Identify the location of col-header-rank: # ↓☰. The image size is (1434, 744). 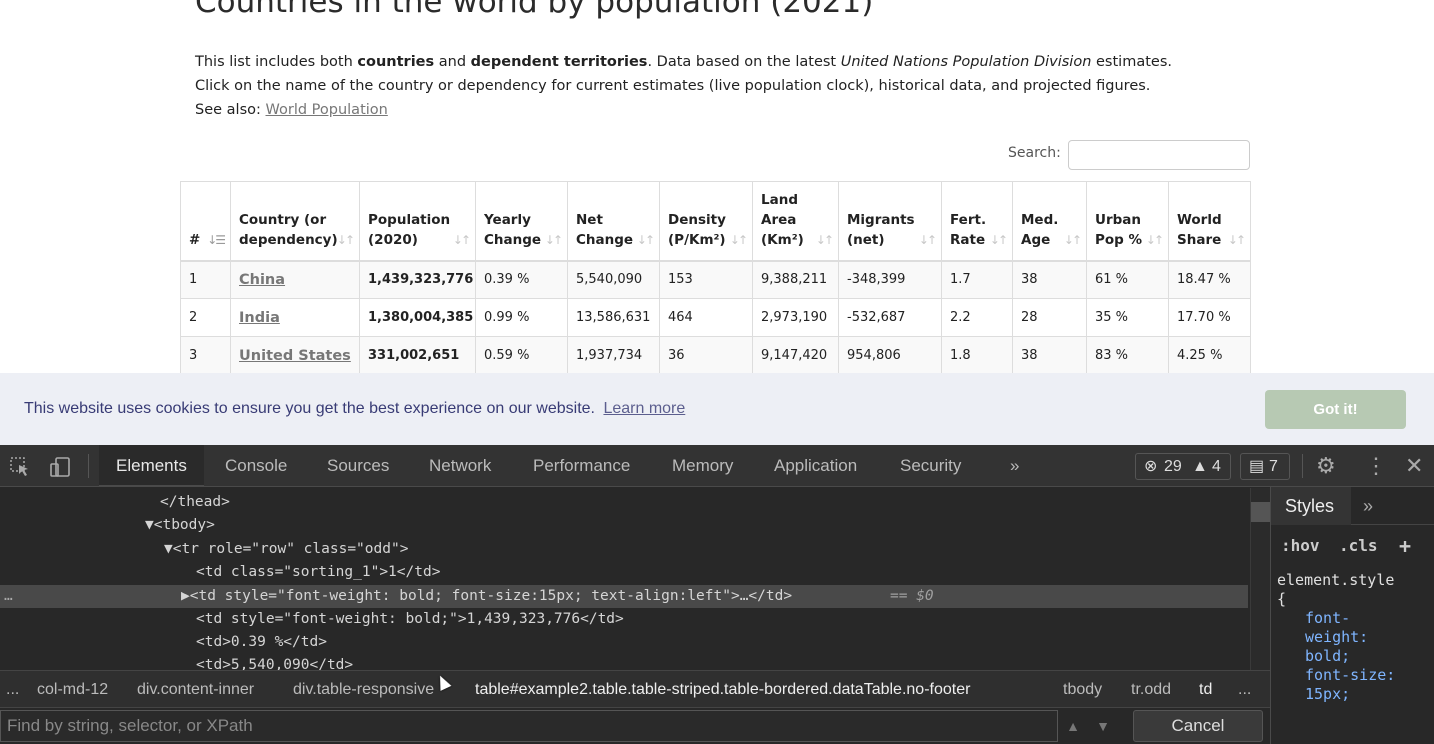
(205, 221).